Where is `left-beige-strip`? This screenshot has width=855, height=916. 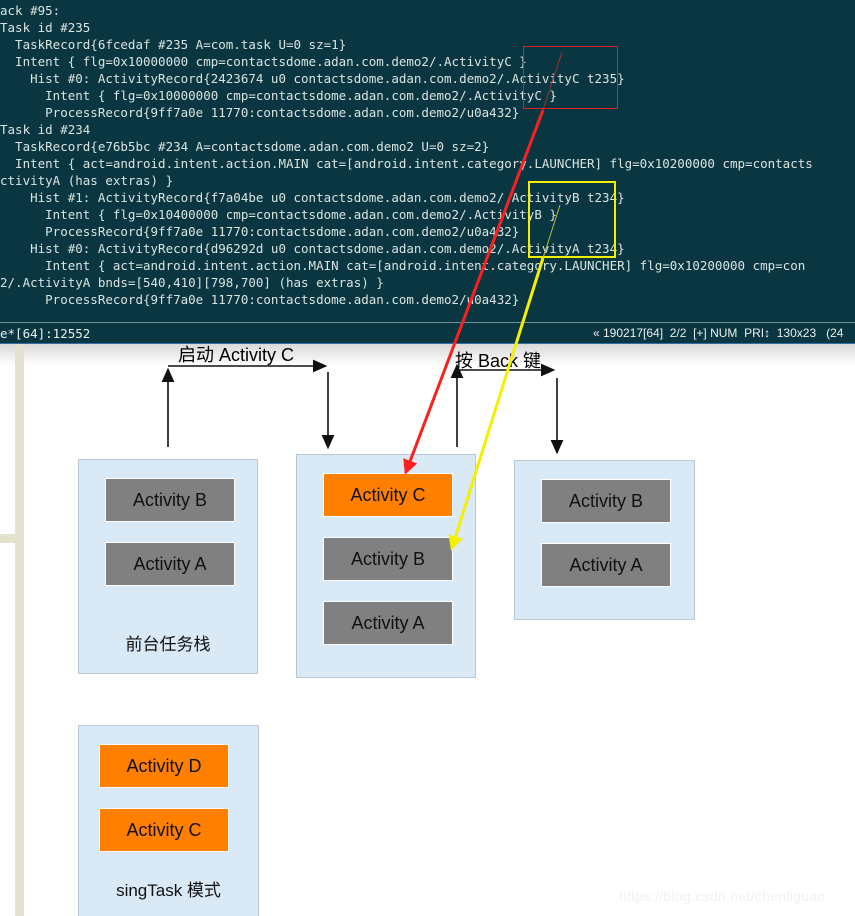 left-beige-strip is located at coordinates (19, 630).